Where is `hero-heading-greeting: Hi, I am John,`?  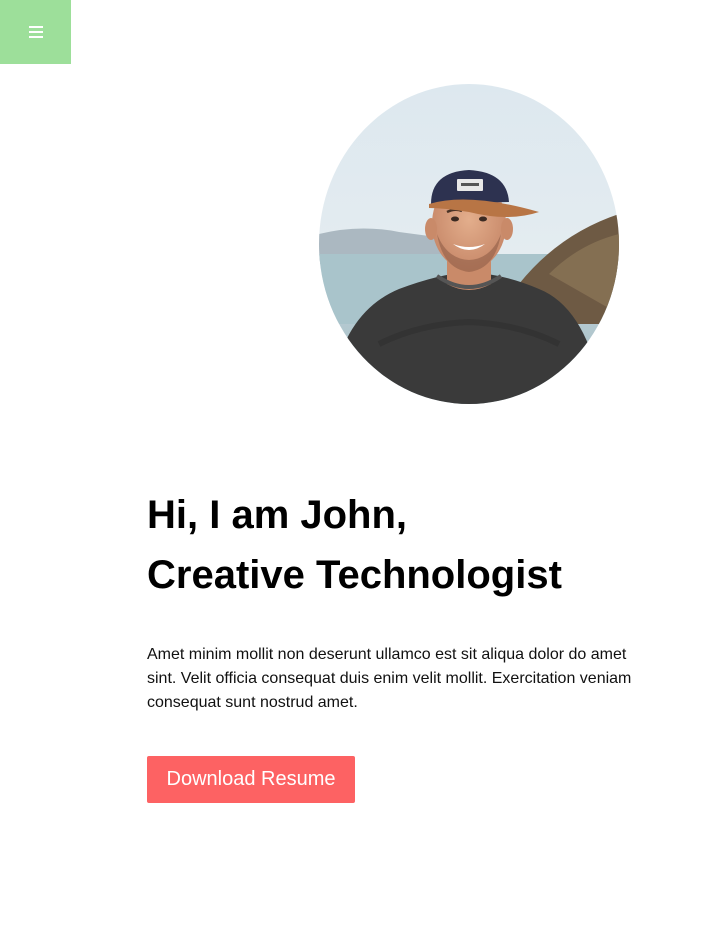 hero-heading-greeting: Hi, I am John, is located at coordinates (277, 515).